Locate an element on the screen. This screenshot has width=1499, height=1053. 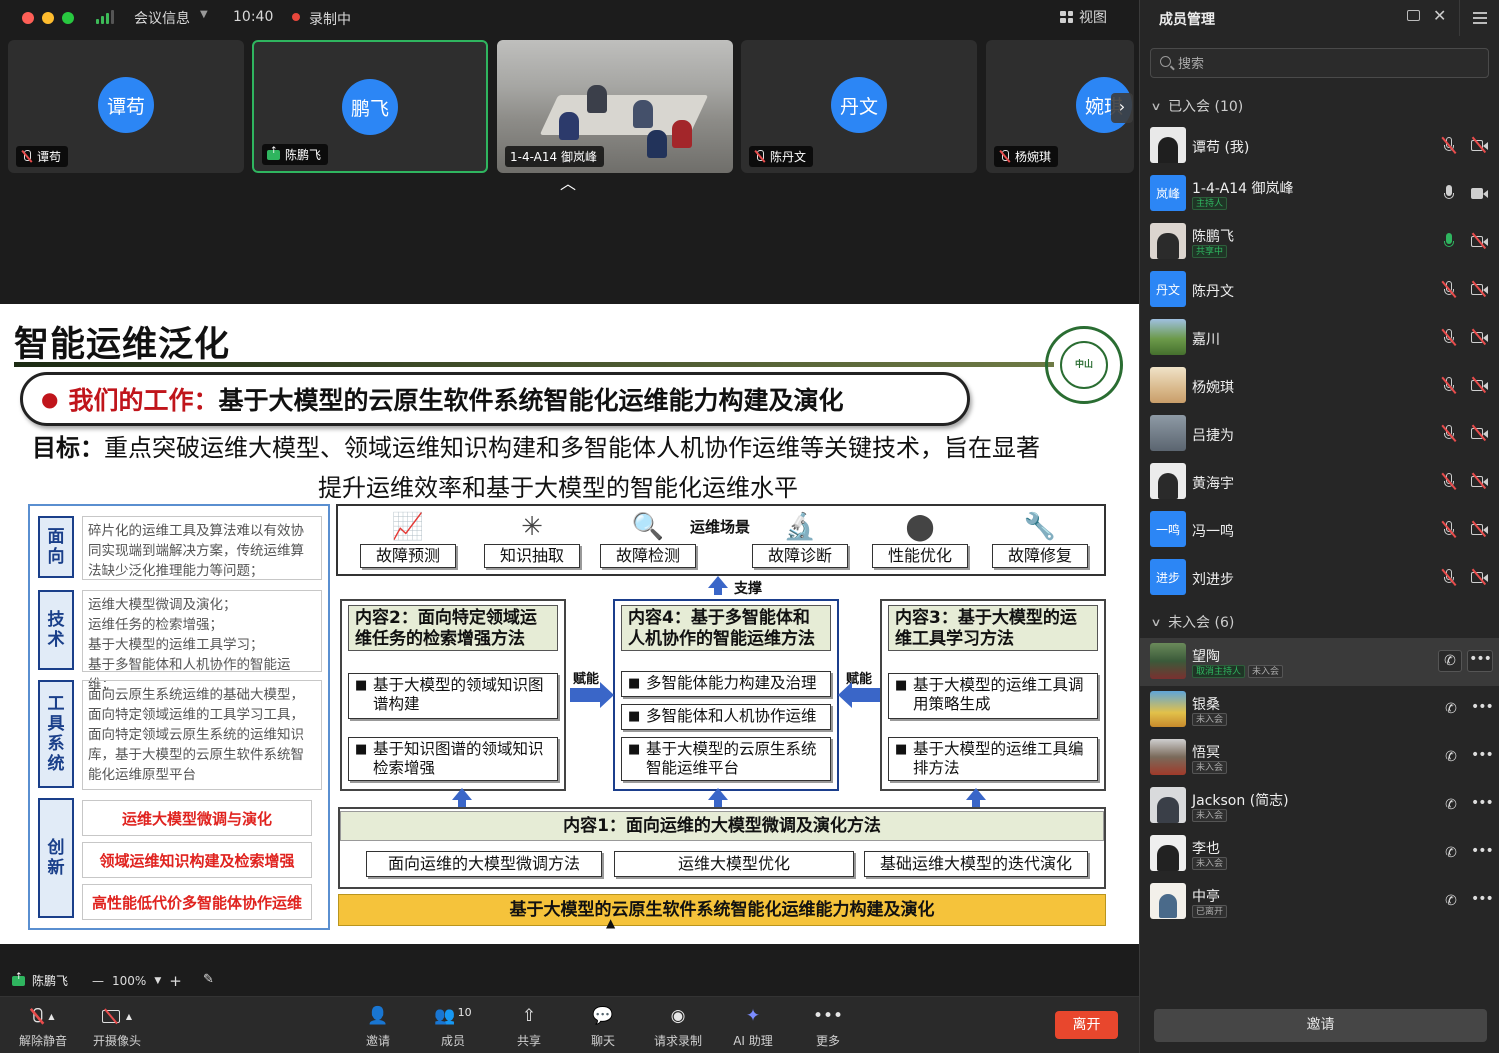
minimize-window-button is located at coordinates (48, 18).